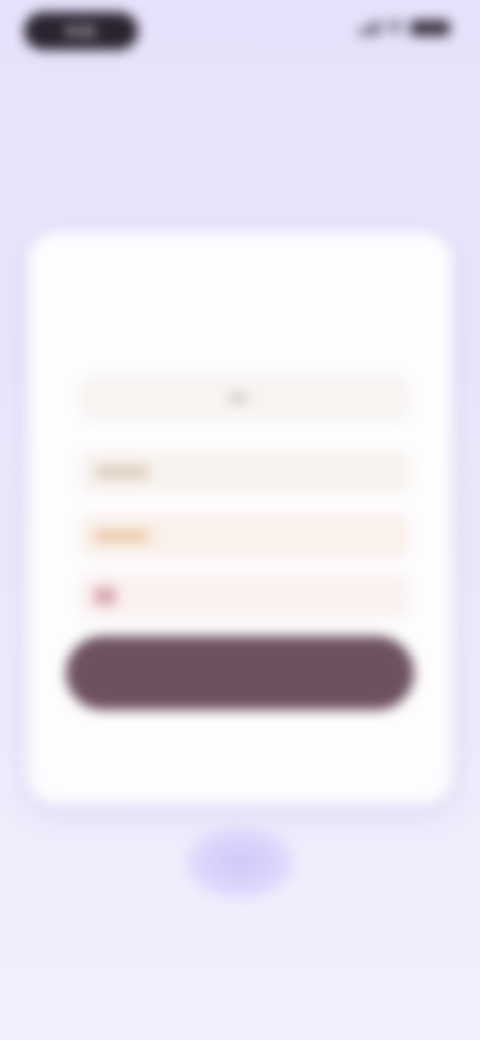  Describe the element at coordinates (369, 28) in the screenshot. I see `cellular-signal-icon` at that location.